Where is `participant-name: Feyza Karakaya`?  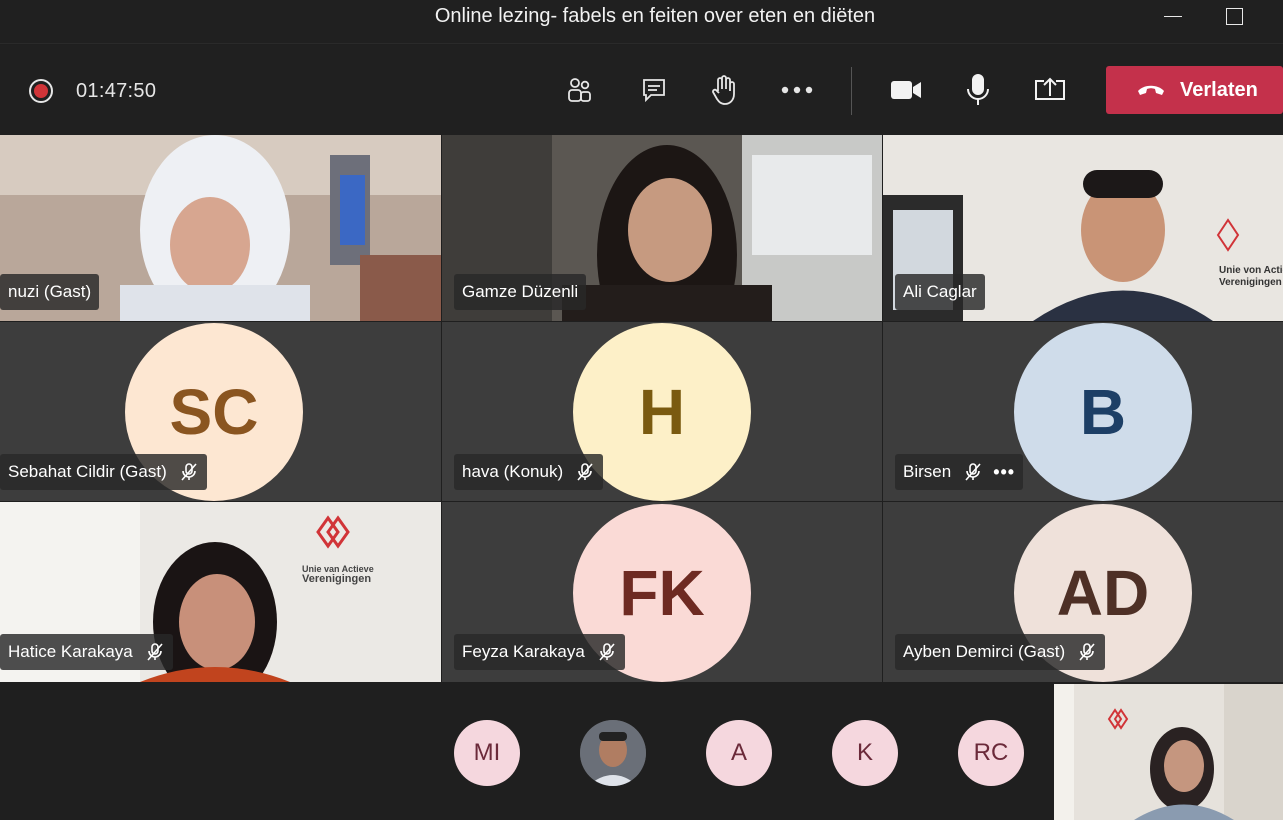 participant-name: Feyza Karakaya is located at coordinates (523, 651).